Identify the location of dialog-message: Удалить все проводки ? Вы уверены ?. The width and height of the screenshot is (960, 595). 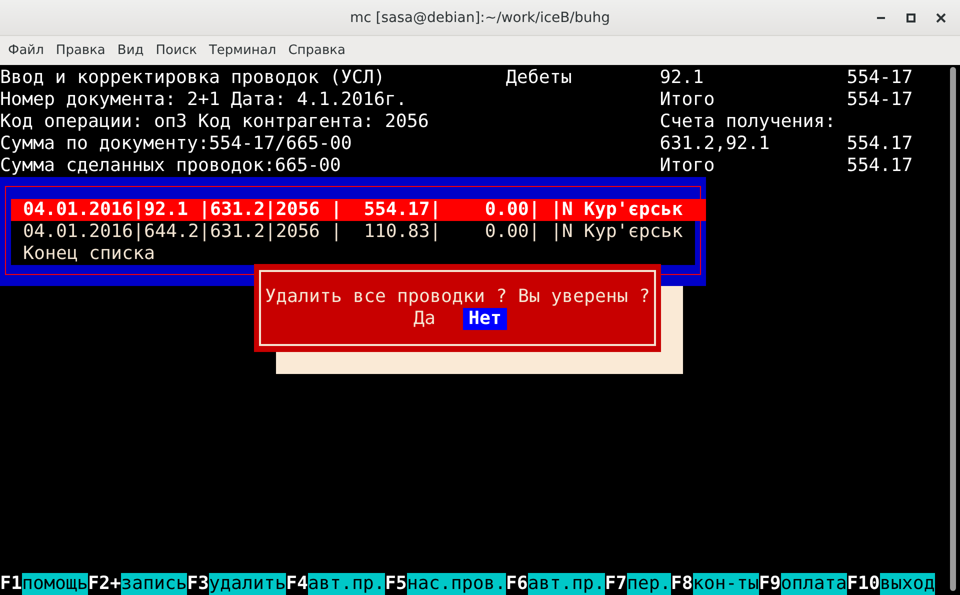
(457, 297).